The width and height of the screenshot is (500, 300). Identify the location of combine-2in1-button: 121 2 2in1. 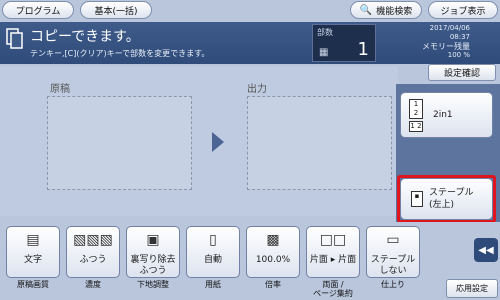
(446, 115).